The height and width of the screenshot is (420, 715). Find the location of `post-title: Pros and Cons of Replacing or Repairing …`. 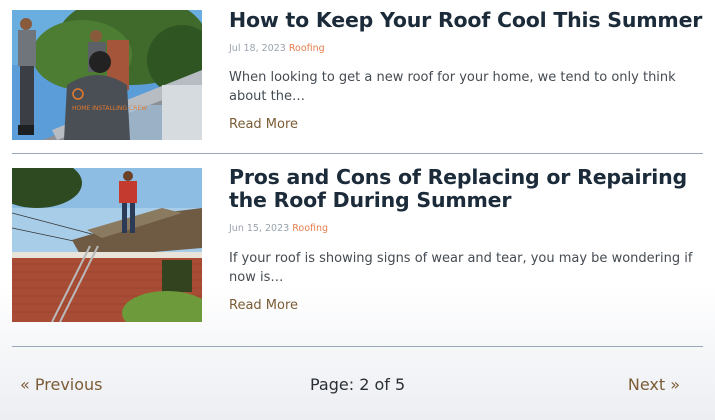

post-title: Pros and Cons of Replacing or Repairing … is located at coordinates (466, 189).